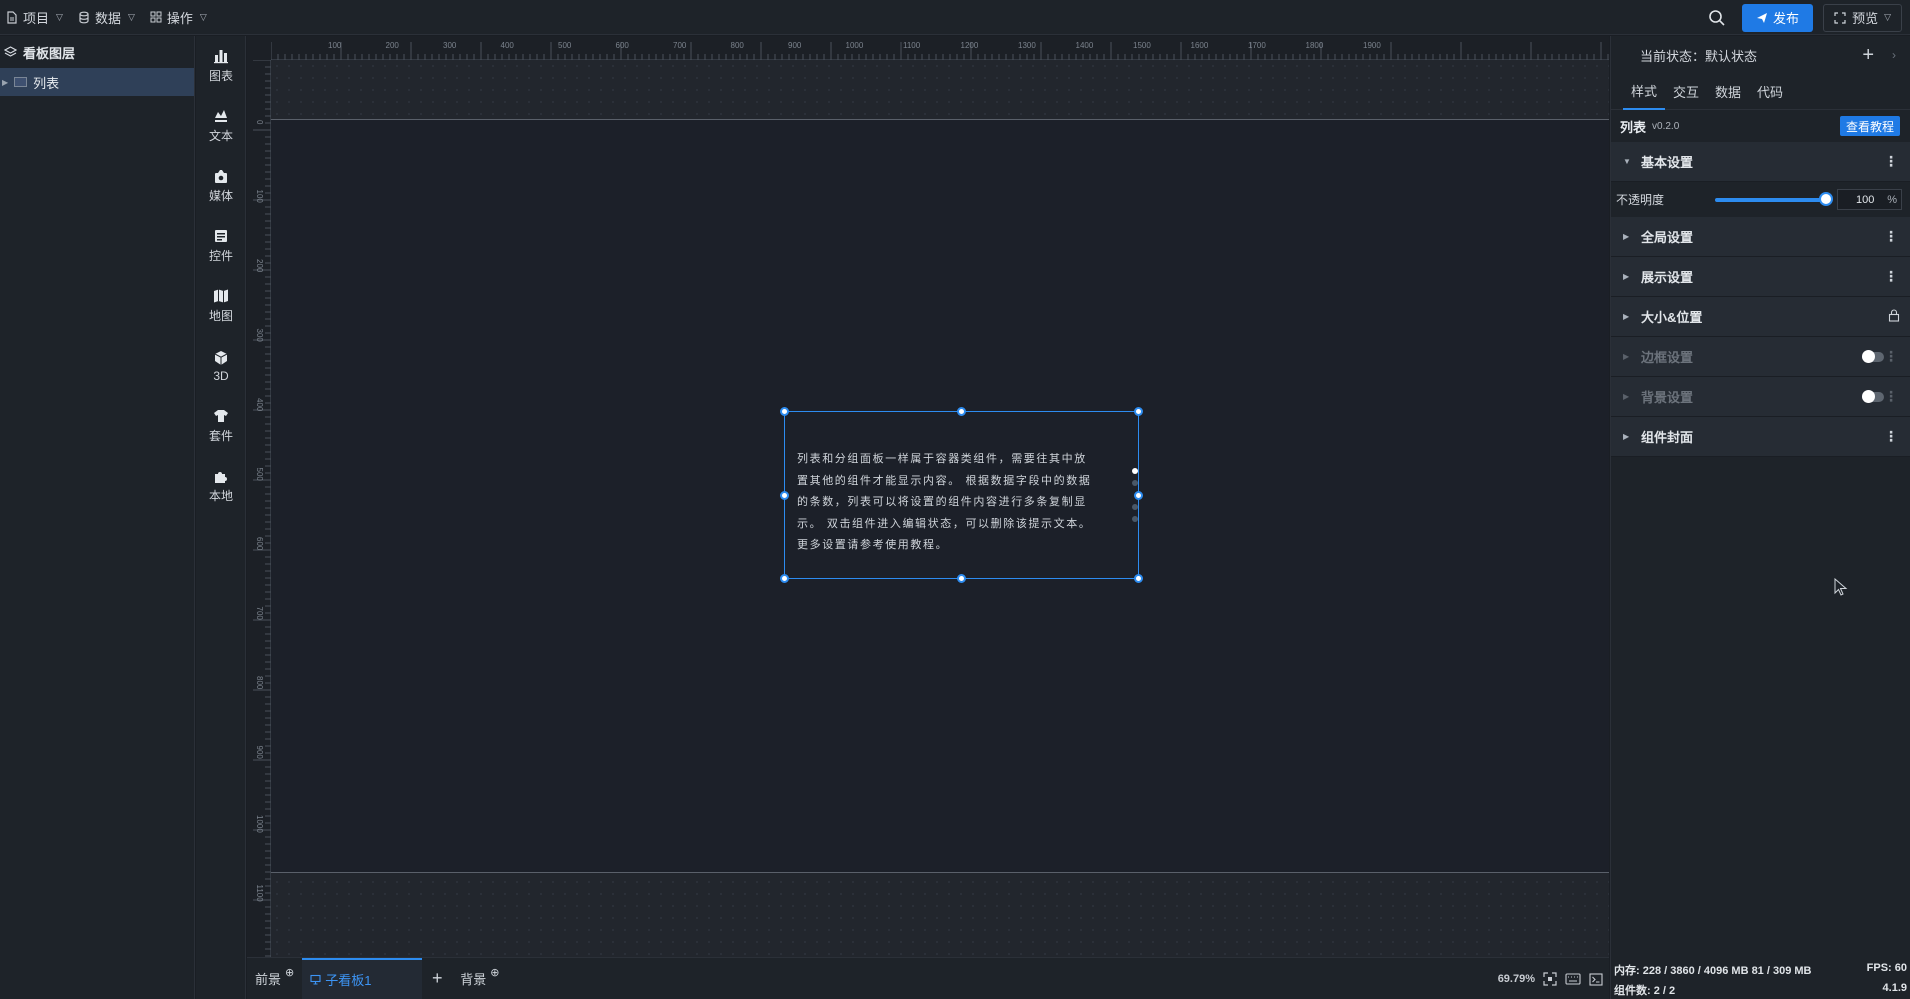 The height and width of the screenshot is (999, 1910). I want to click on resize-handle-bl, so click(784, 578).